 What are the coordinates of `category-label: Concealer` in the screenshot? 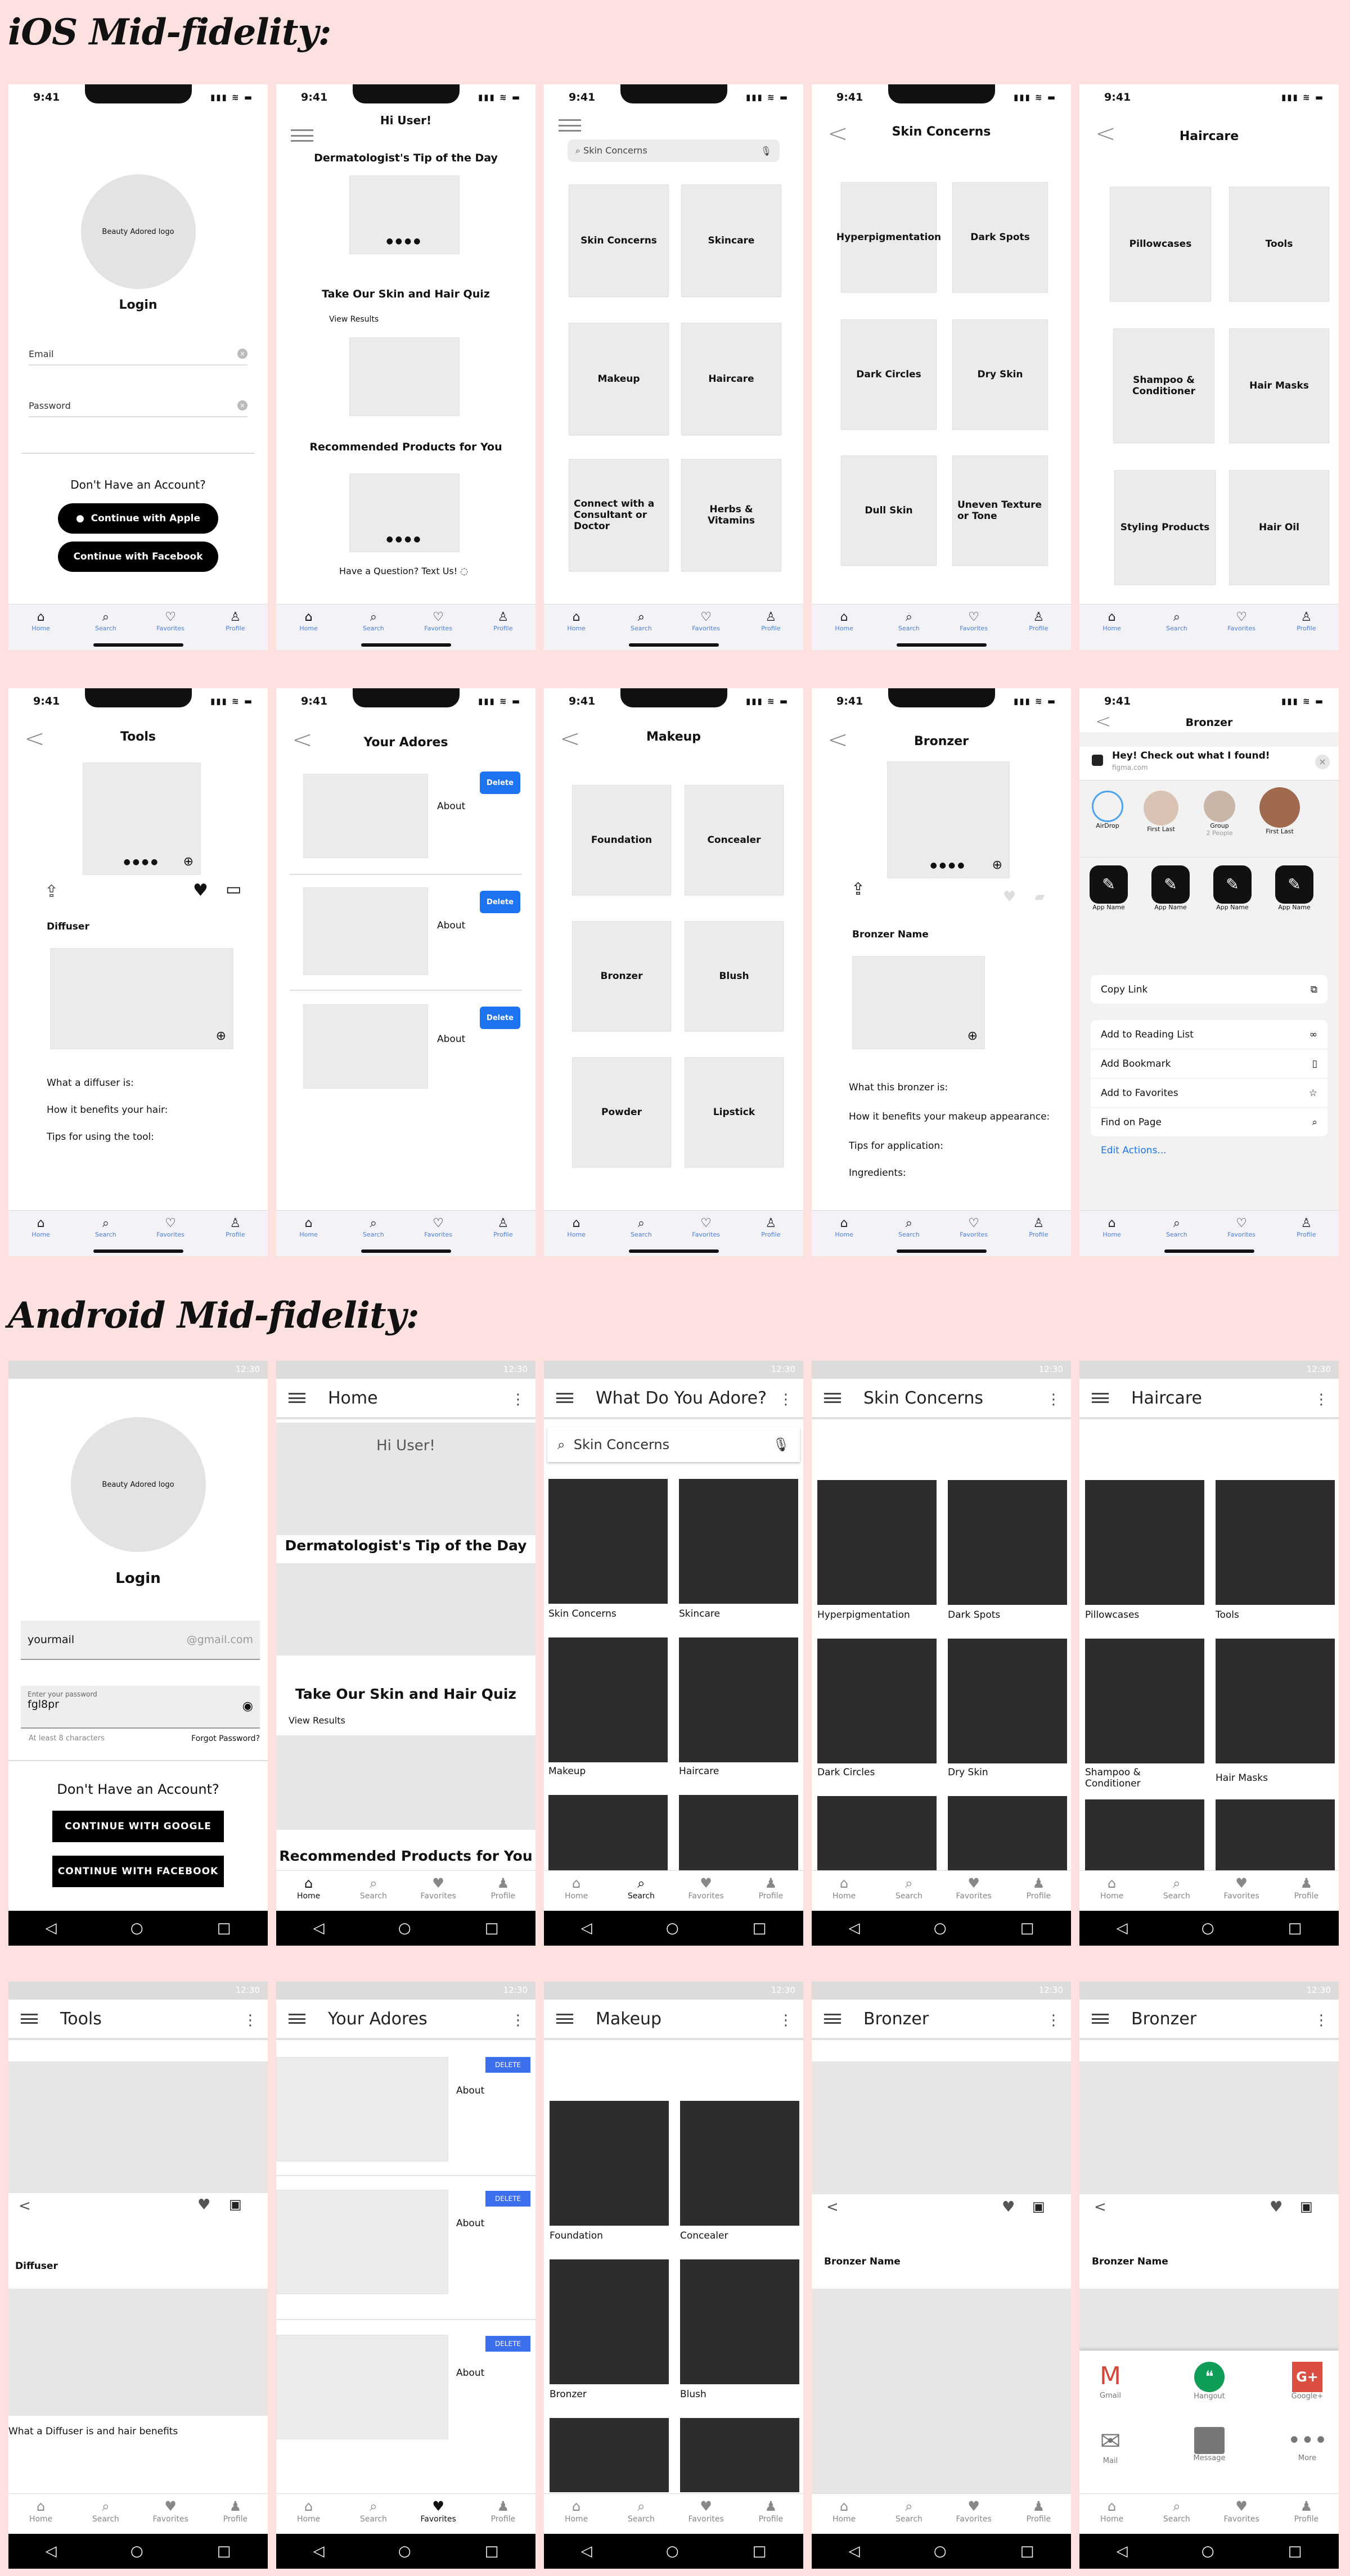 It's located at (704, 2235).